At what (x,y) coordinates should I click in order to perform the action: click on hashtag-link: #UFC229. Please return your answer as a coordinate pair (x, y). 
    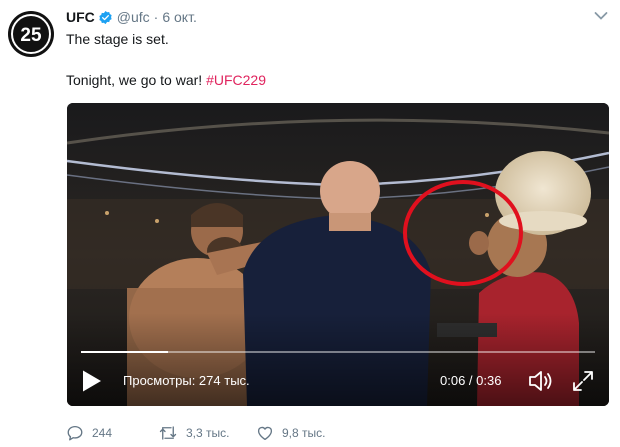
    Looking at the image, I should click on (236, 80).